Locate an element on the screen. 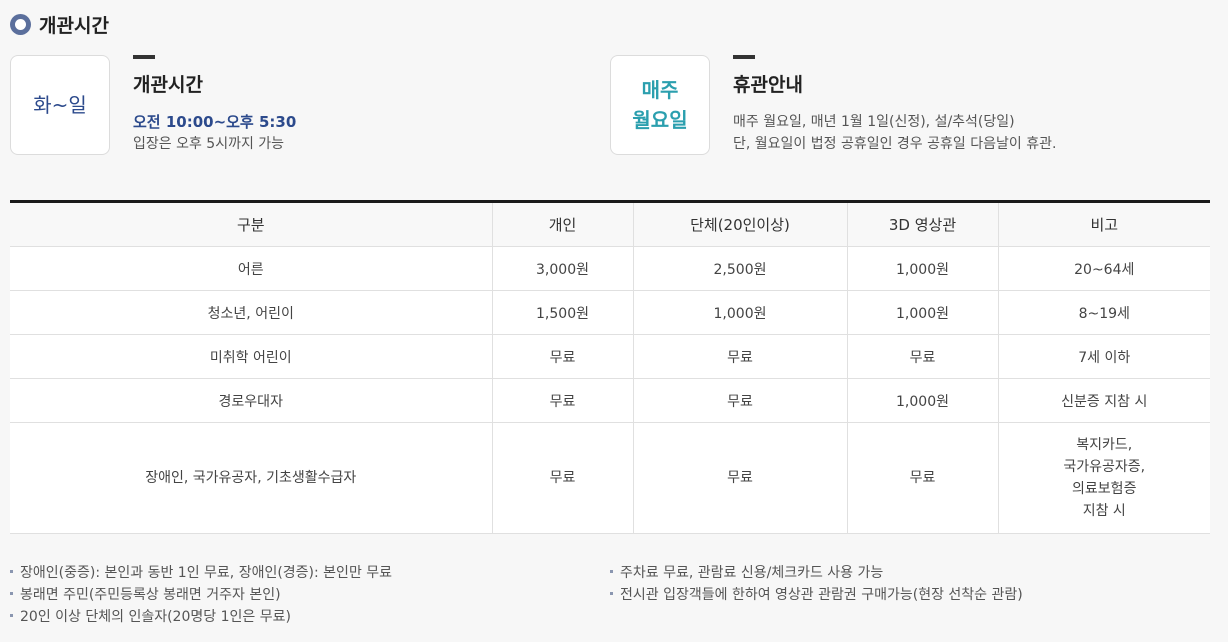 This screenshot has height=642, width=1228. table-row: 청소년, 어린이 1,500원 1,000원 1,000원 8~19세 is located at coordinates (610, 312).